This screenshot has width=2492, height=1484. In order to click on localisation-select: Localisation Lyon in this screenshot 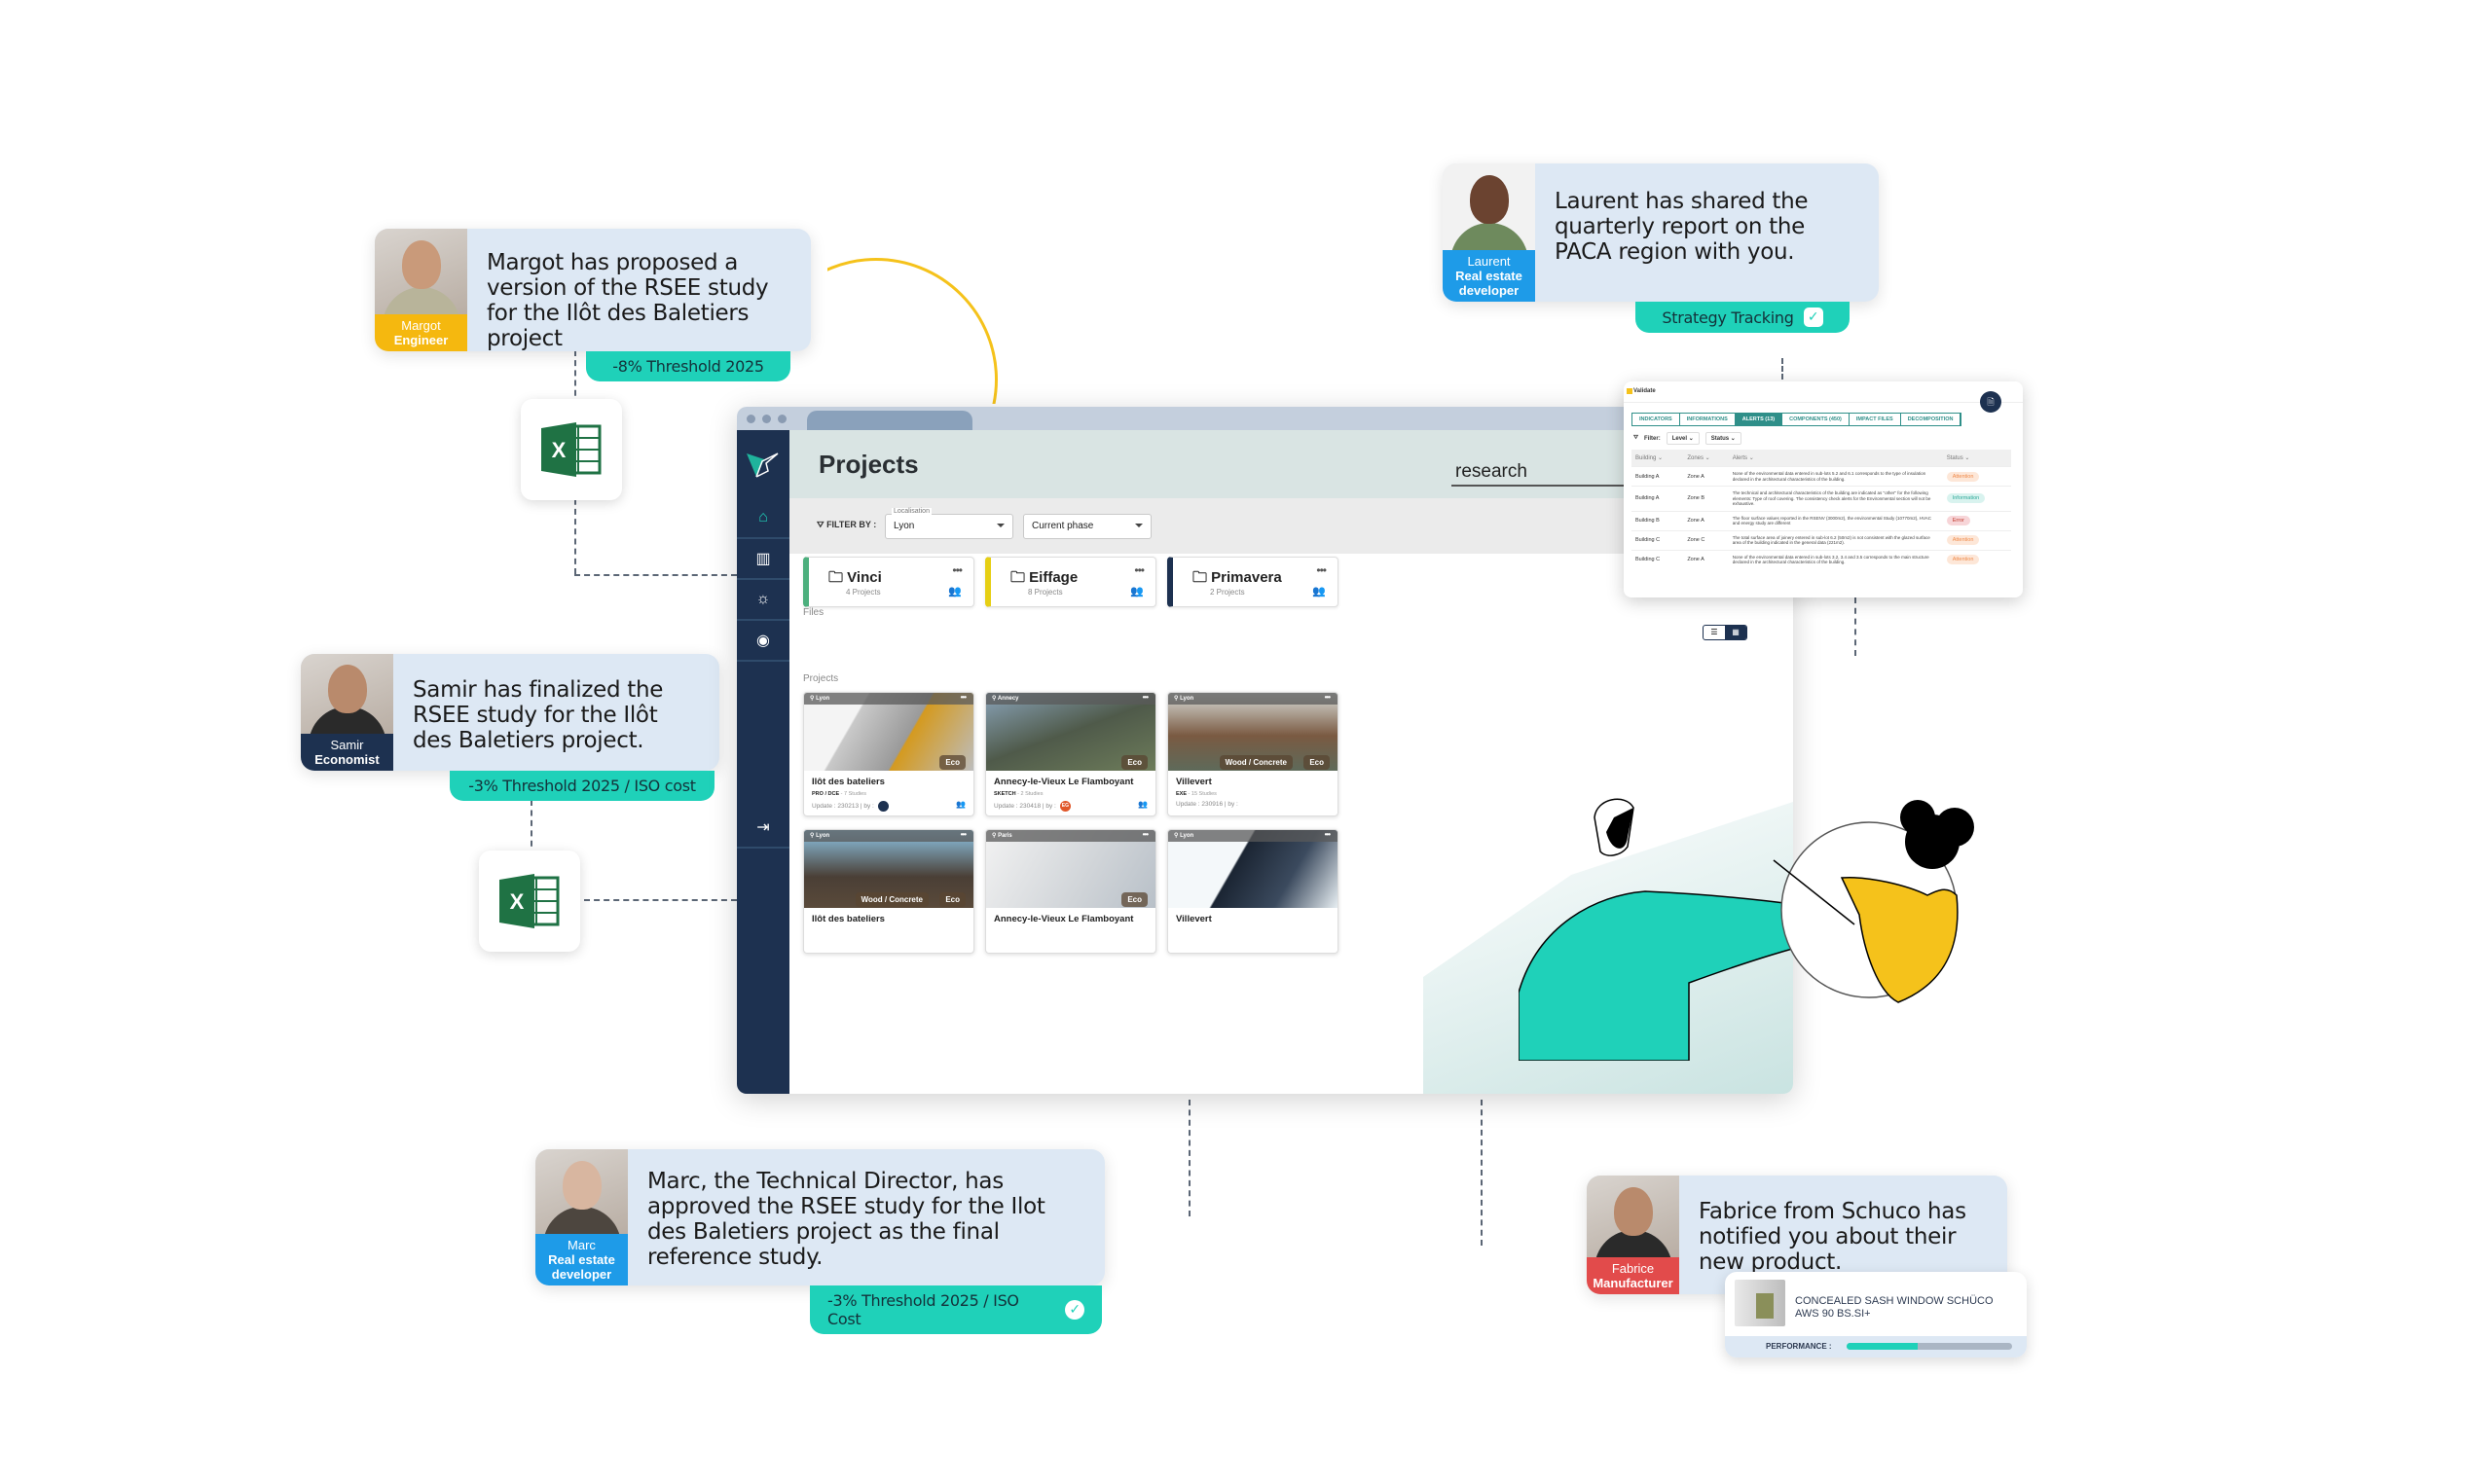, I will do `click(949, 523)`.